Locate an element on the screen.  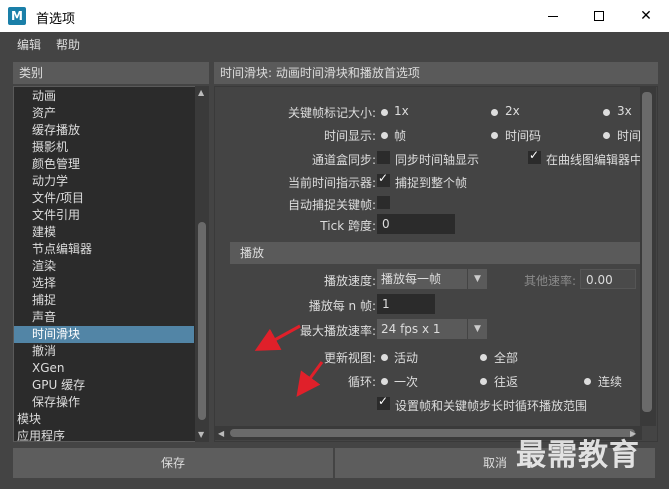
annotation-arrow-update-view is located at coordinates (310, 379).